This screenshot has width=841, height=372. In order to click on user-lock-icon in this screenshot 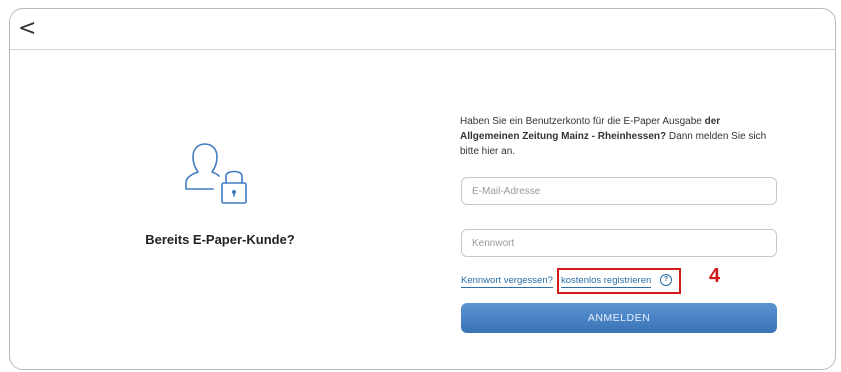, I will do `click(216, 173)`.